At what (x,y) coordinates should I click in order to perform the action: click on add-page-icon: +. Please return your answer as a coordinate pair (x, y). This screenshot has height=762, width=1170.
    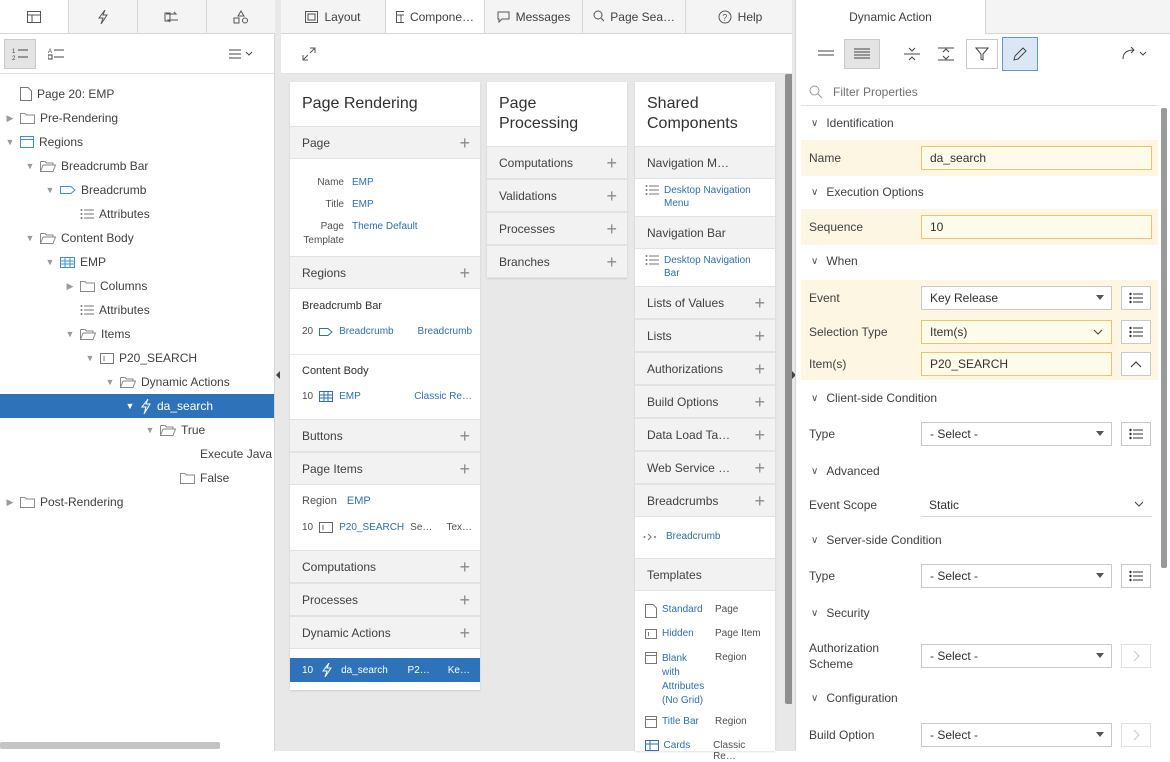
    Looking at the image, I should click on (464, 143).